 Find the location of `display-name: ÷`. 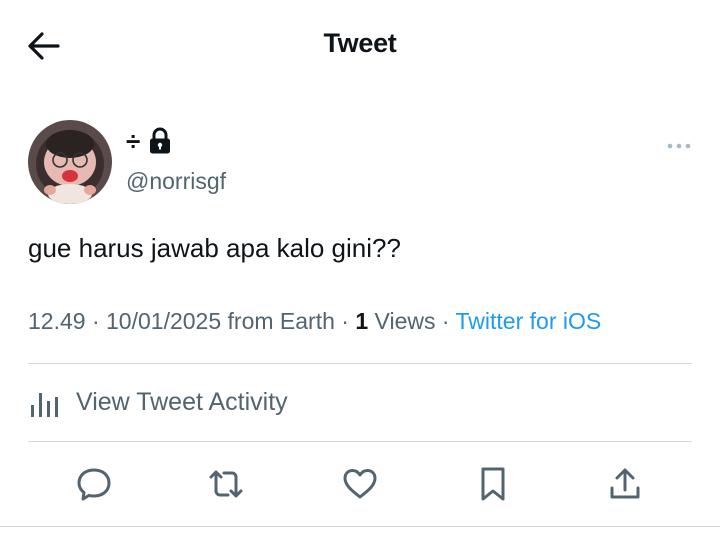

display-name: ÷ is located at coordinates (133, 141).